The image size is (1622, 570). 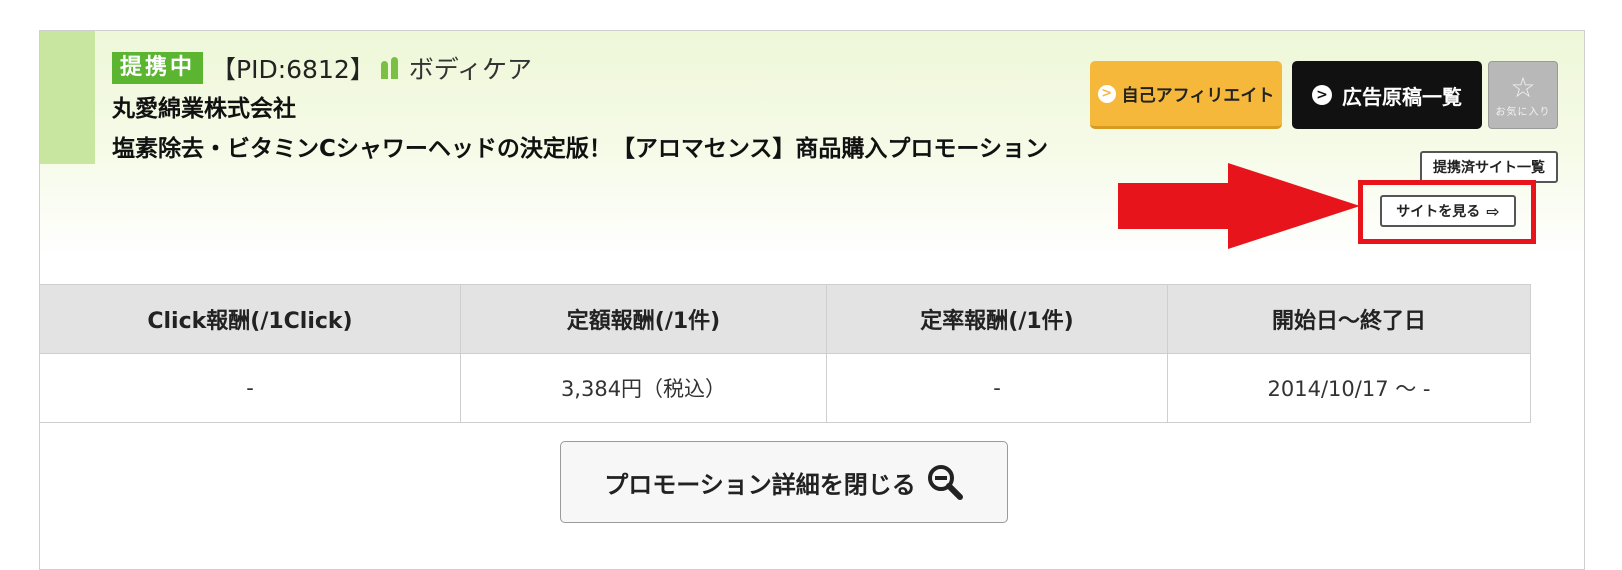 I want to click on ad-list-label: 広告原稿一覧, so click(x=1402, y=96).